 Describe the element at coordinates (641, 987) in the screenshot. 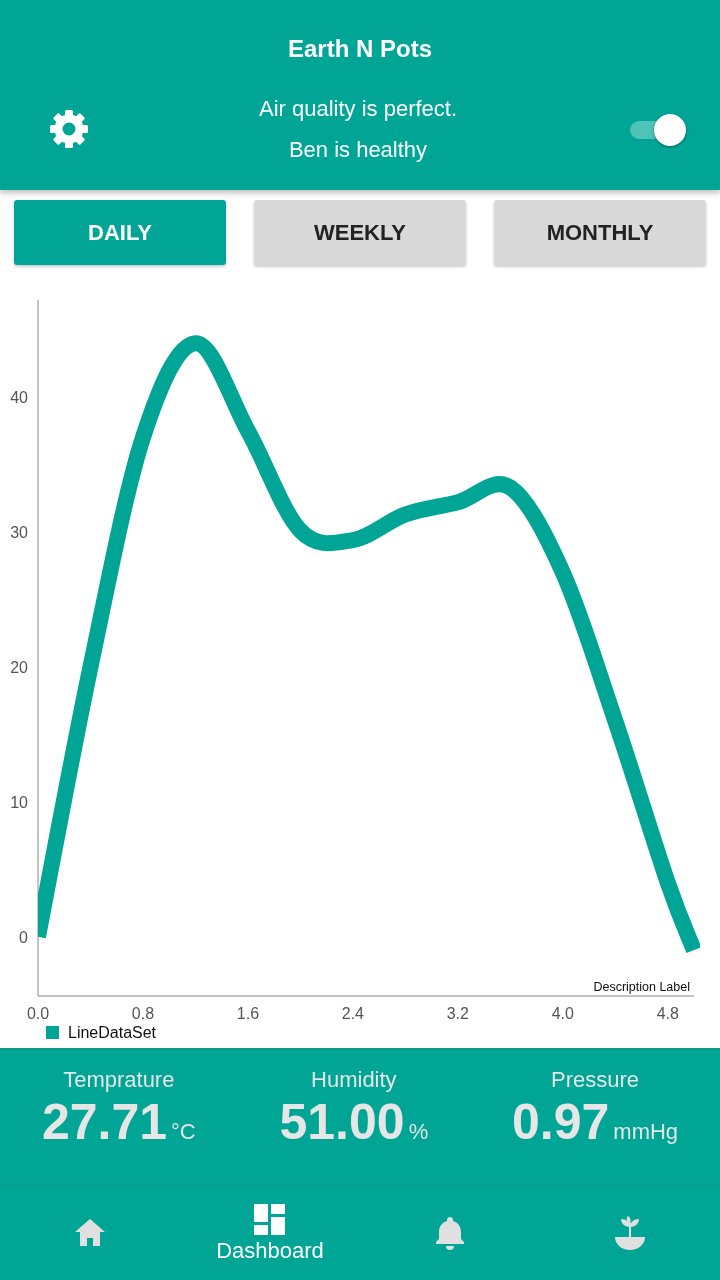

I see `chart-description: Description Label` at that location.